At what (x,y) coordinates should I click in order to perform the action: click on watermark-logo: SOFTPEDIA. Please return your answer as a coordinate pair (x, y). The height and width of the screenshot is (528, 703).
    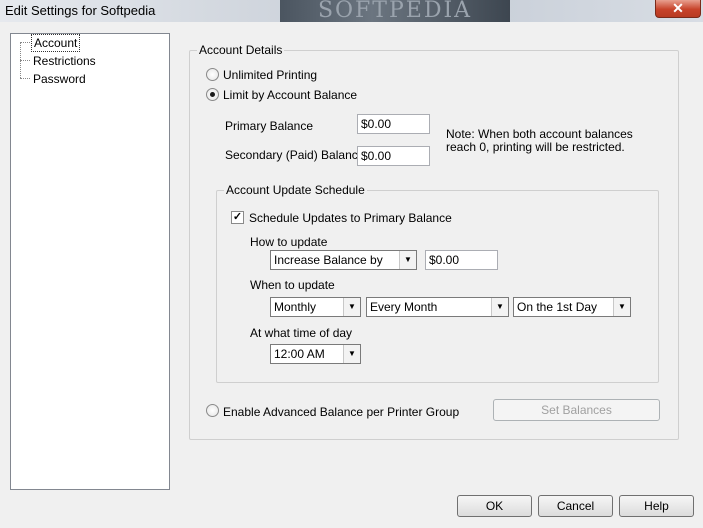
    Looking at the image, I should click on (395, 11).